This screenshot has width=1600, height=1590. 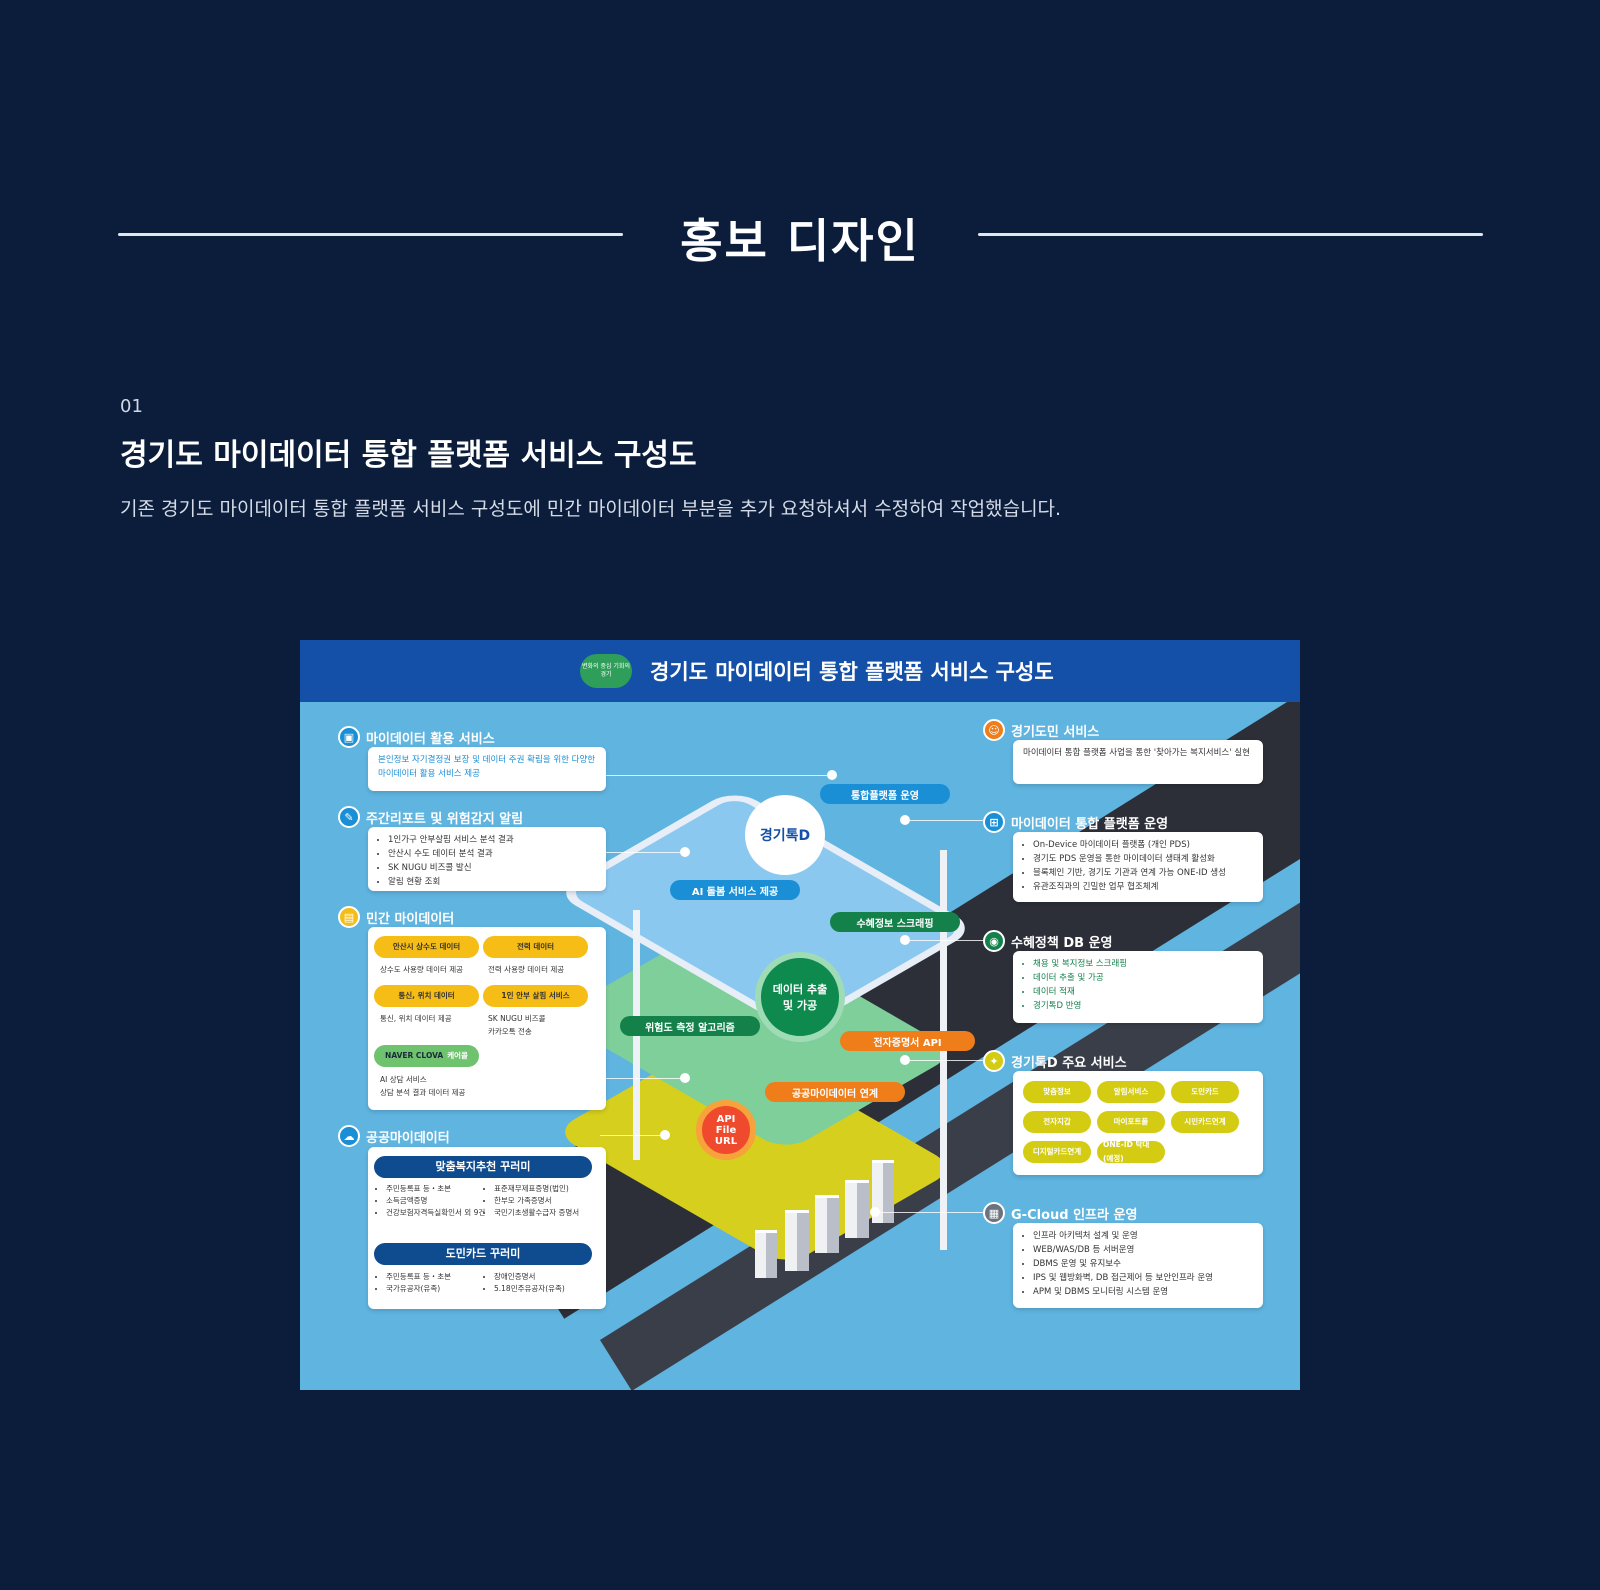 I want to click on gcloud-title: G-Cloud 인프라 운영, so click(x=1074, y=1215).